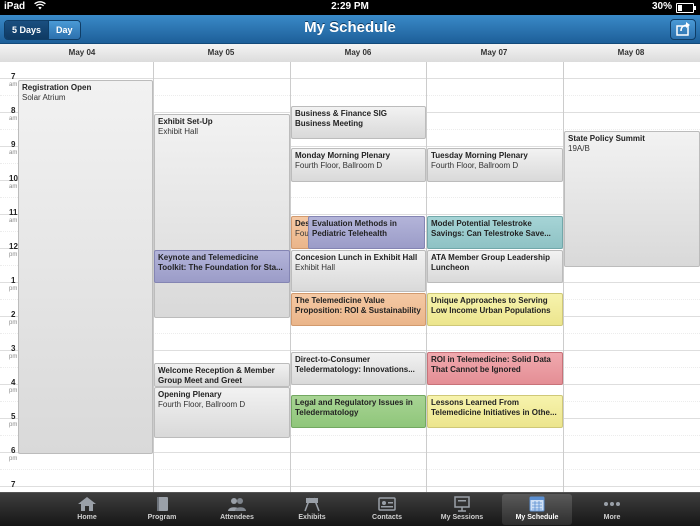  What do you see at coordinates (13, 246) in the screenshot?
I see `hour-label: 12` at bounding box center [13, 246].